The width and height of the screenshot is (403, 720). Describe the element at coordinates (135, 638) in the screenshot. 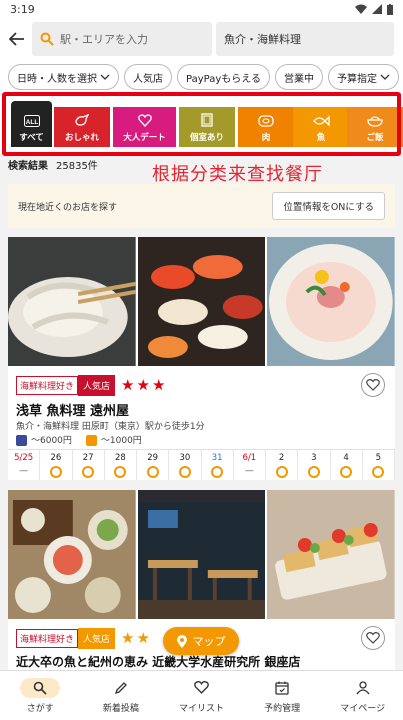

I see `star-rating: ★ ★` at that location.